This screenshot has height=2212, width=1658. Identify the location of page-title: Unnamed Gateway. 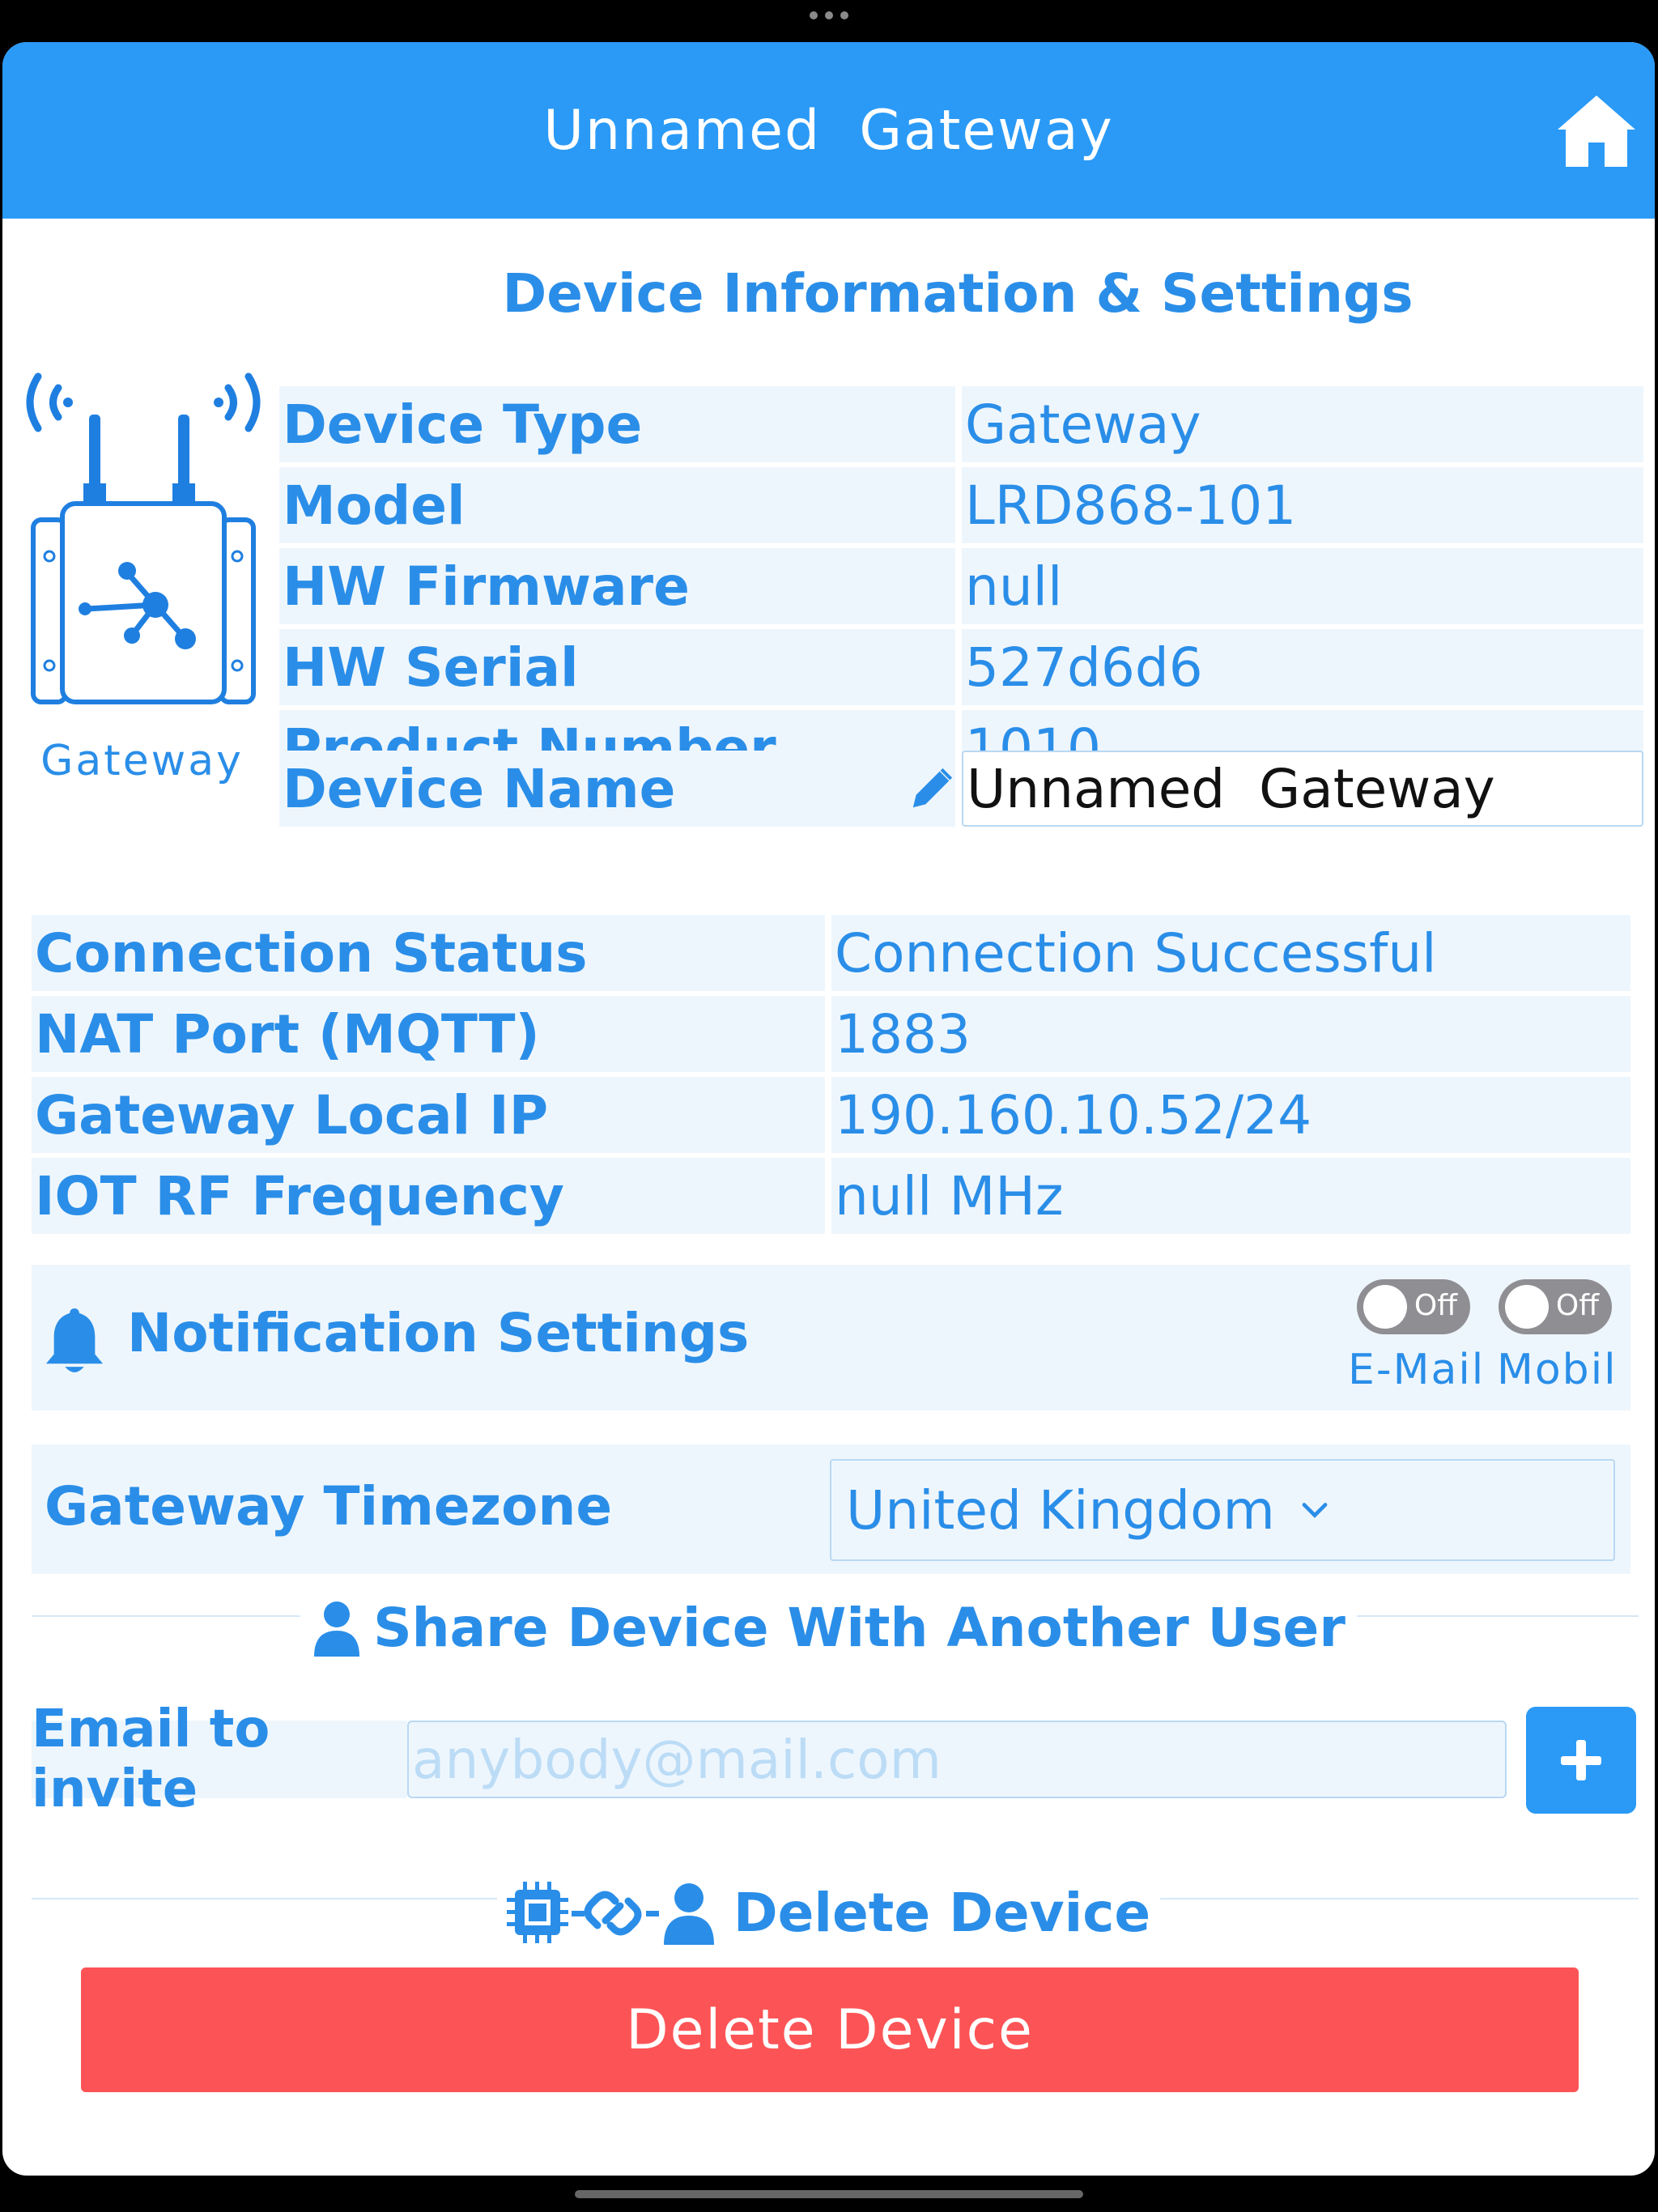
(828, 131).